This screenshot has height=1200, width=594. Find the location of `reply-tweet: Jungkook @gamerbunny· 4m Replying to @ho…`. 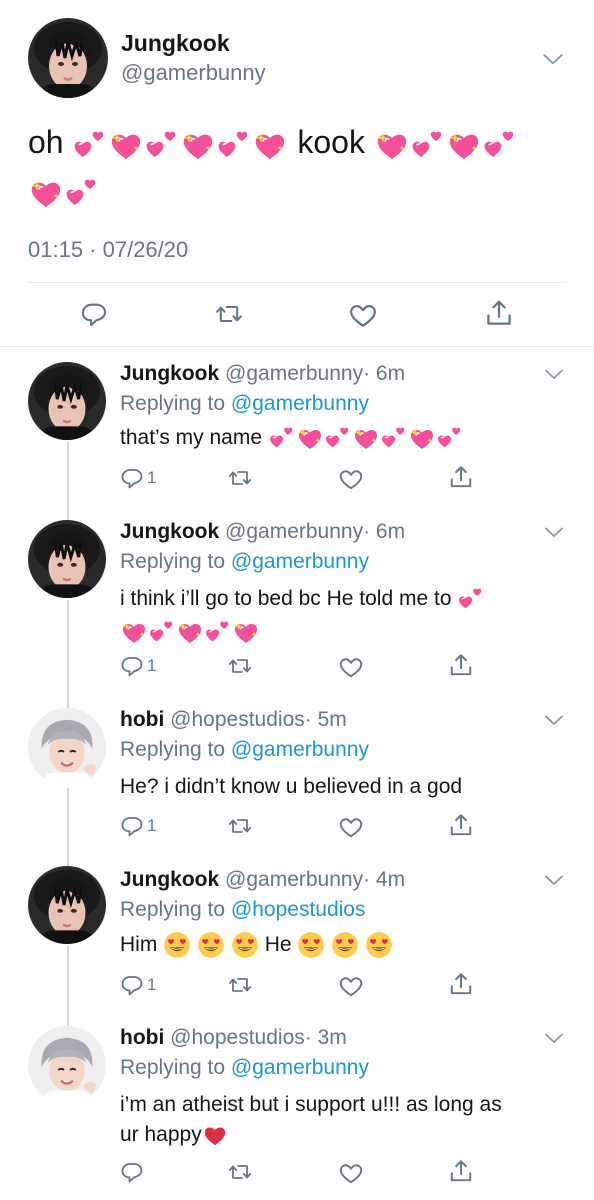

reply-tweet: Jungkook @gamerbunny· 4m Replying to @ho… is located at coordinates (297, 932).